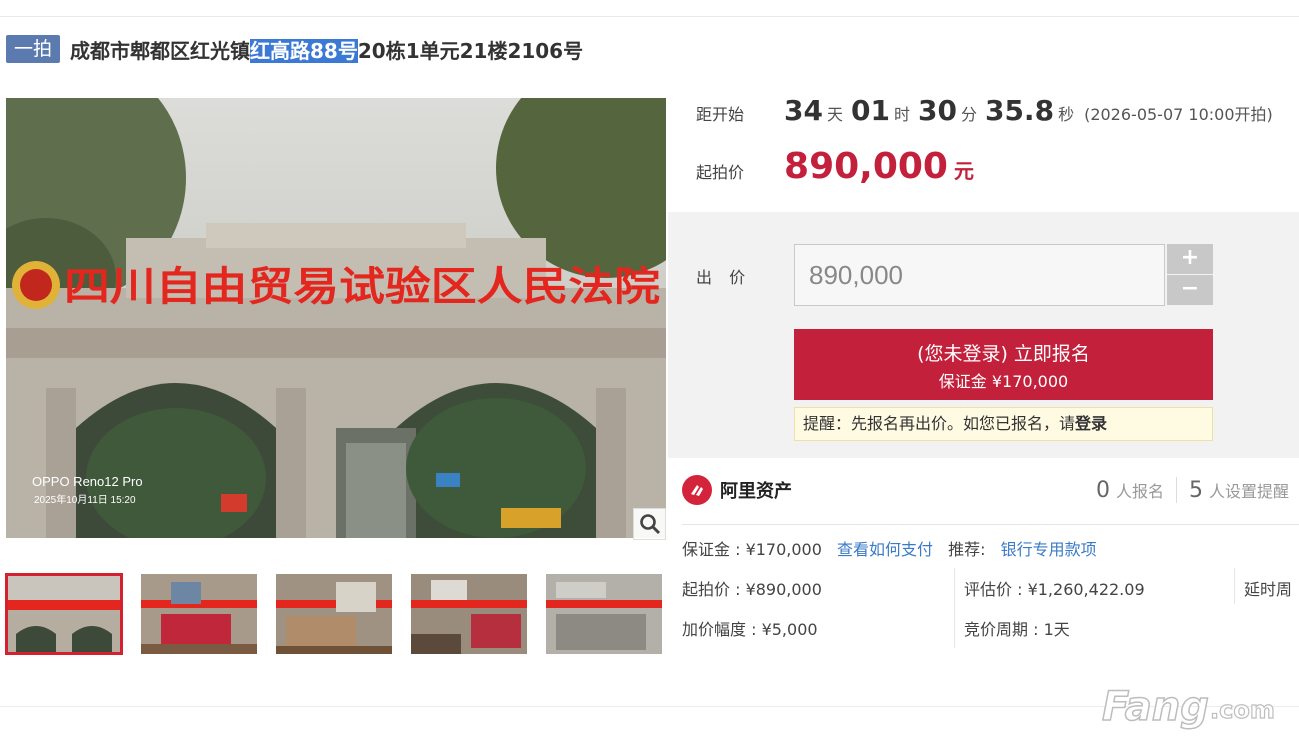 The width and height of the screenshot is (1299, 744). I want to click on camera-watermark: OPPO Reno12 Pro, so click(87, 481).